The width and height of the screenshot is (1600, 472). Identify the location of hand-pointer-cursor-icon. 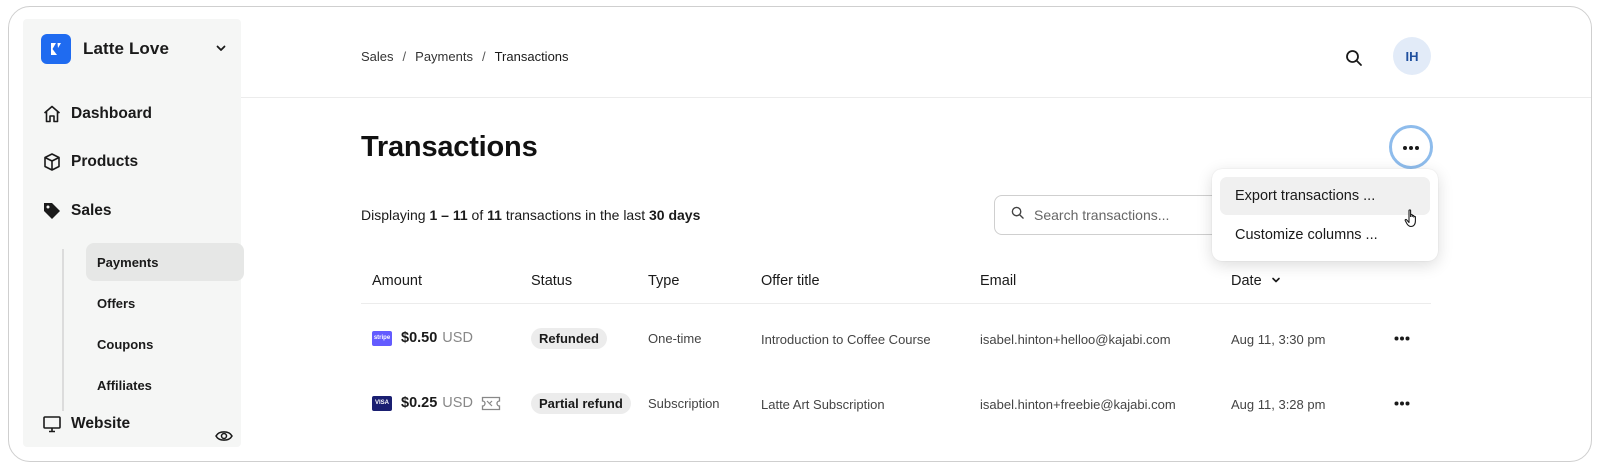
(1412, 221).